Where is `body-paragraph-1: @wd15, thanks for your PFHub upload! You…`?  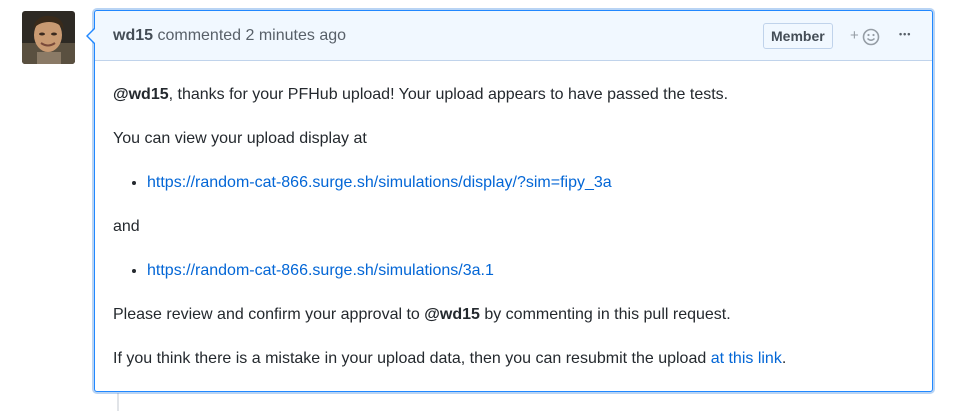
body-paragraph-1: @wd15, thanks for your PFHub upload! You… is located at coordinates (421, 94).